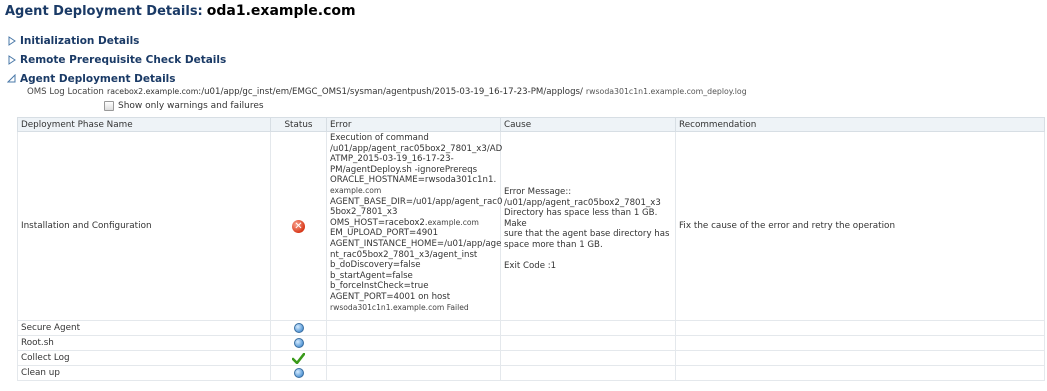 This screenshot has width=1047, height=391. Describe the element at coordinates (144, 226) in the screenshot. I see `phase-cell: Installation and Configuration` at that location.